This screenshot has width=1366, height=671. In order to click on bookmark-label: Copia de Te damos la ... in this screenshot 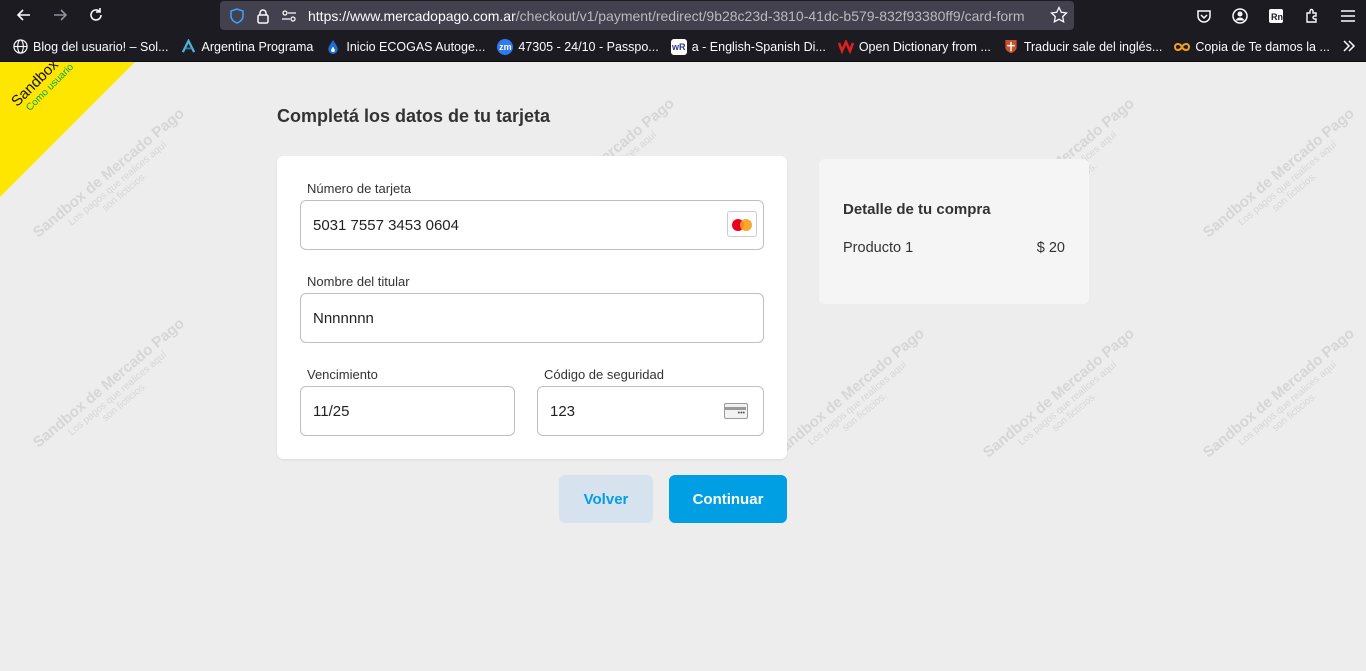, I will do `click(1262, 46)`.